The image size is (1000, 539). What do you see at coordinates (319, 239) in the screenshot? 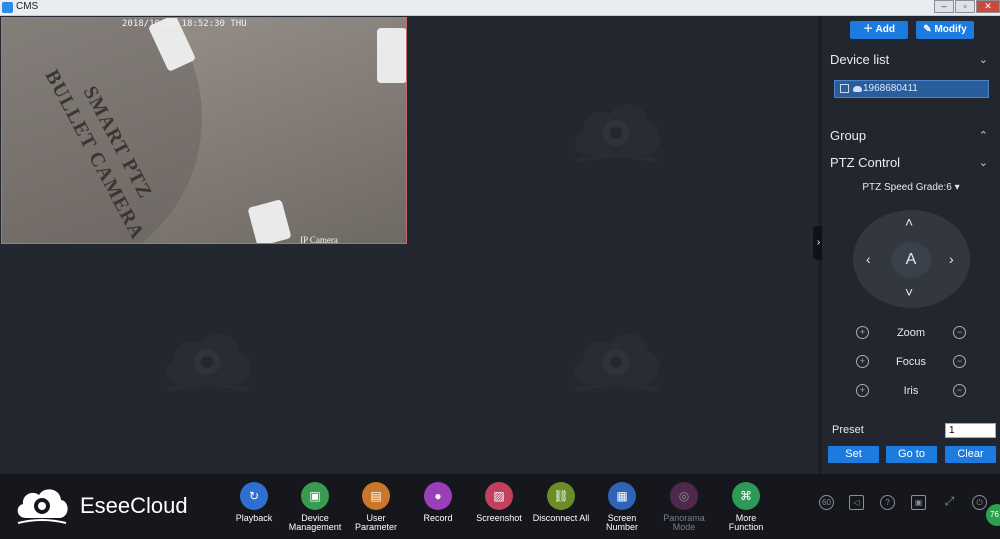
I see `osd-camera-name: IP Camera` at bounding box center [319, 239].